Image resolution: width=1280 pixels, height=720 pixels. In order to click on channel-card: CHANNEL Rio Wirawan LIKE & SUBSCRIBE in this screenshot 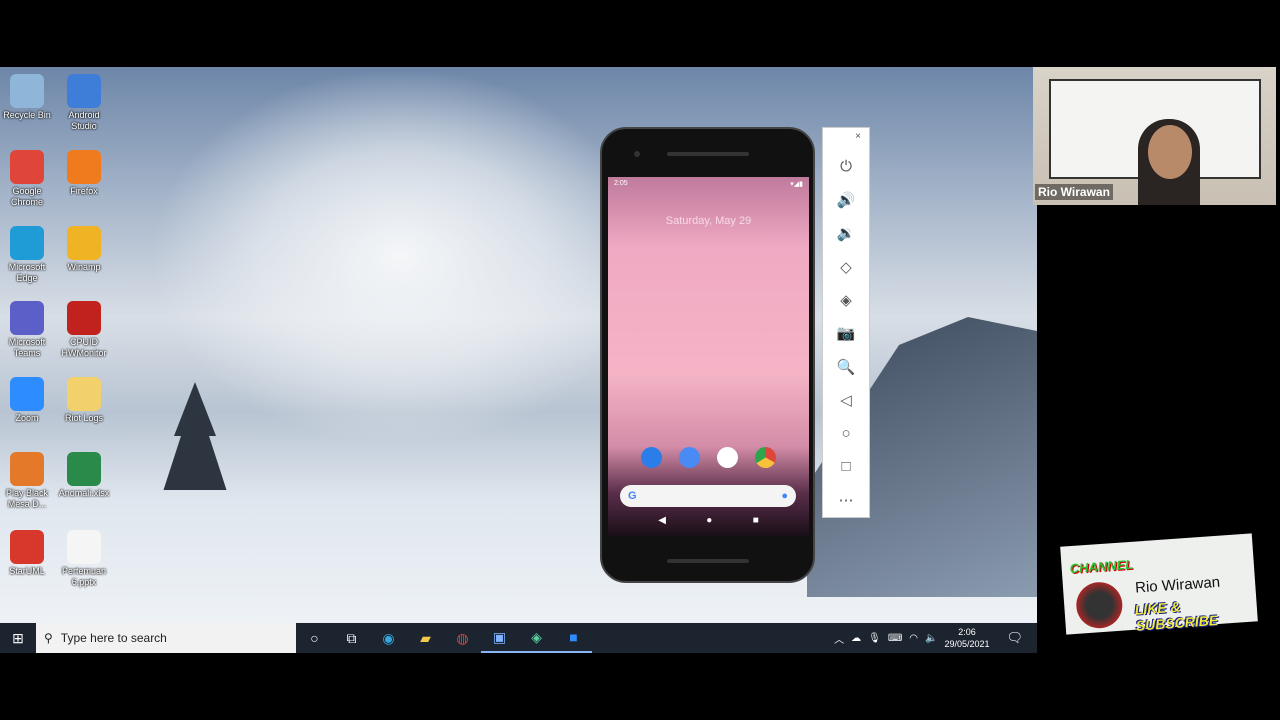, I will do `click(1159, 584)`.